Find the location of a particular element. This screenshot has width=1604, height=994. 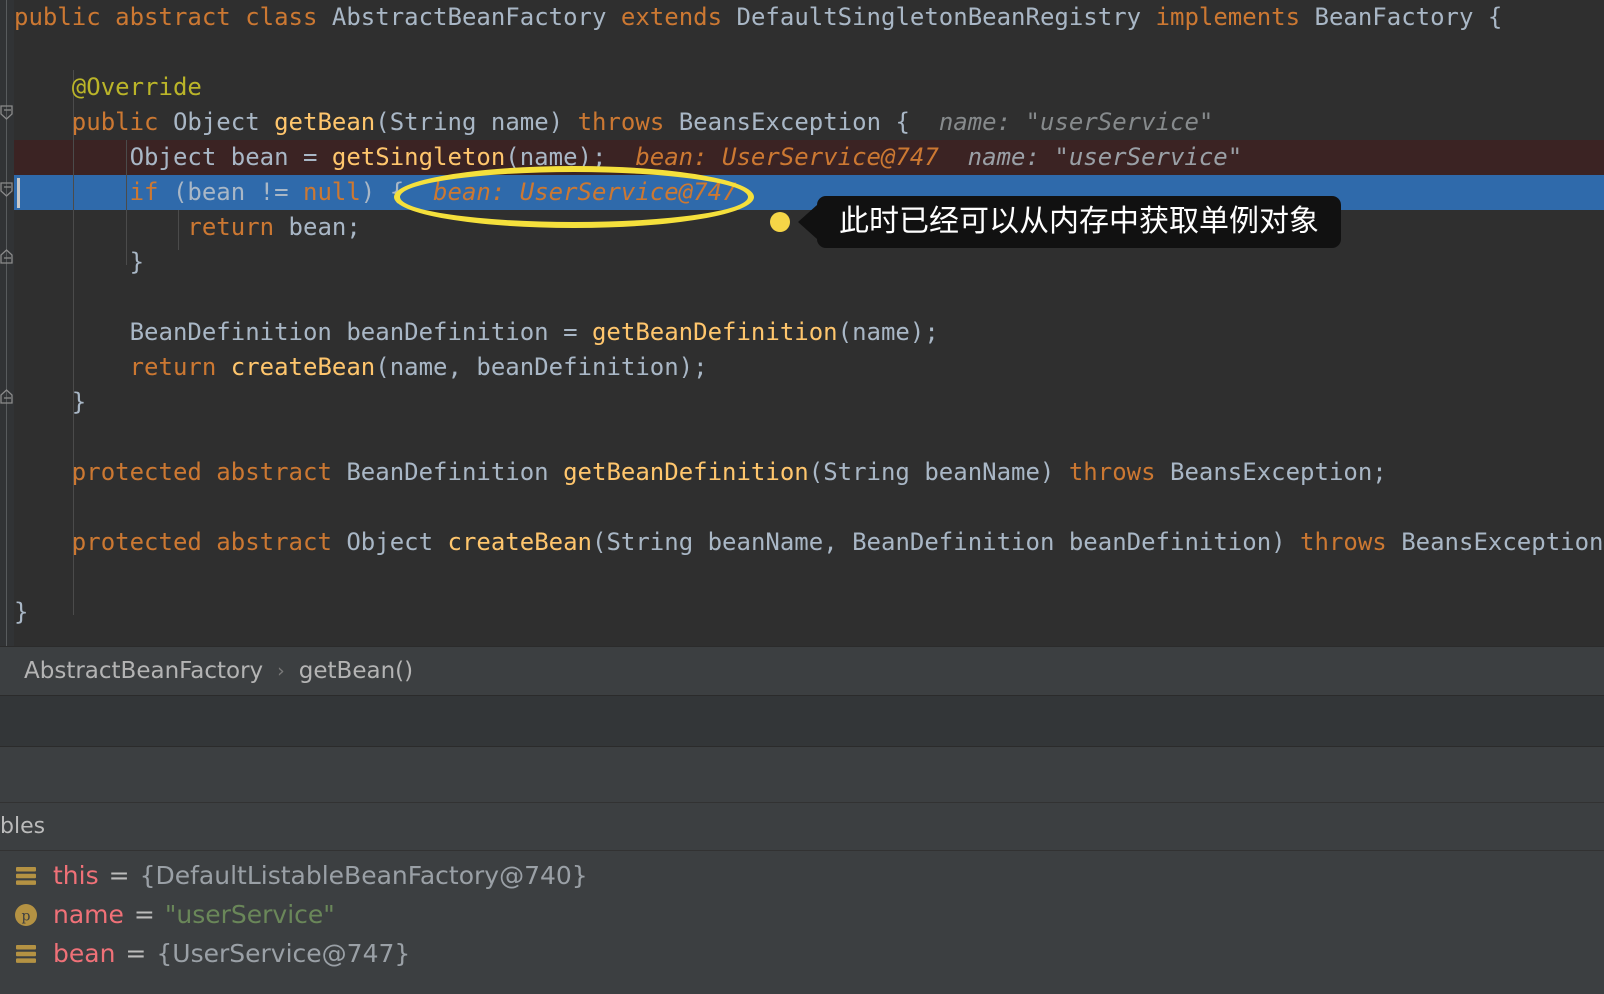

breadcrumb: AbstractBeanFactory › getBean() is located at coordinates (802, 670).